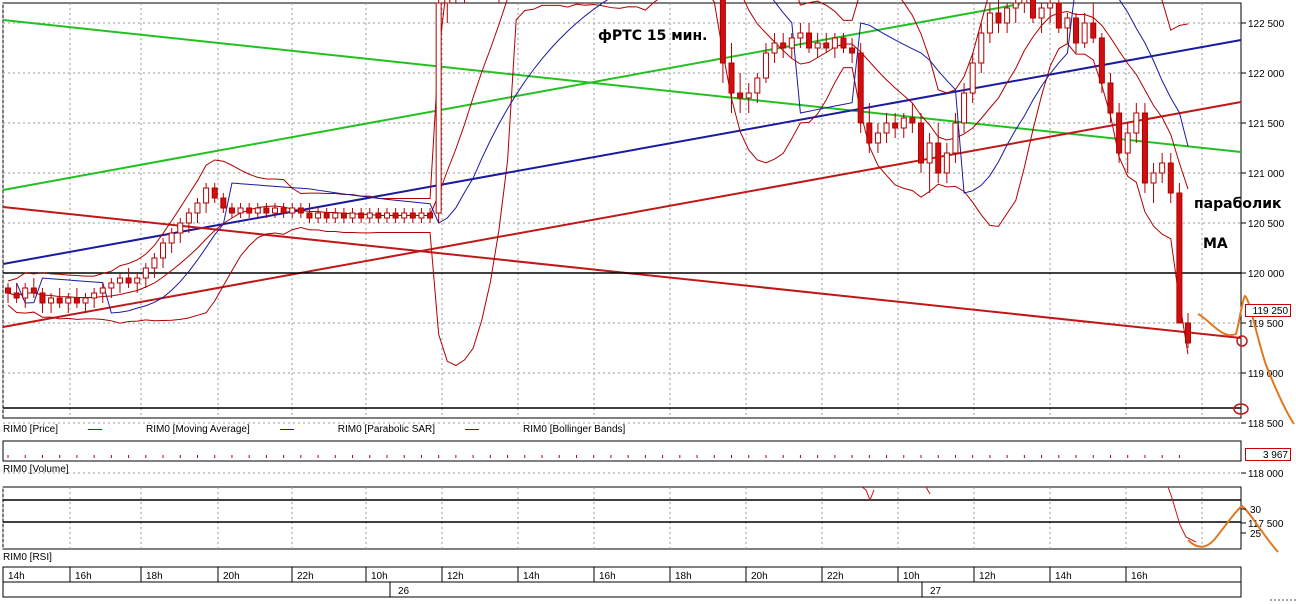  Describe the element at coordinates (759, 576) in the screenshot. I see `time-label-hour: 20h` at that location.